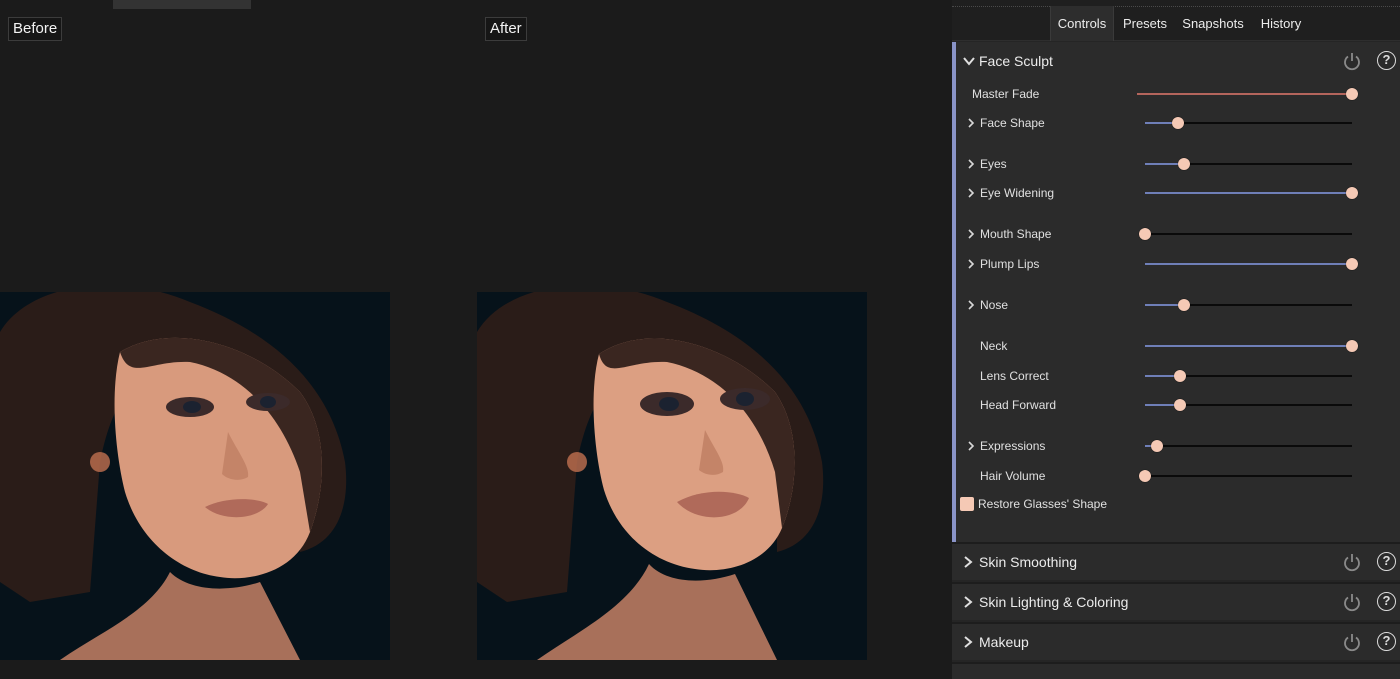 The height and width of the screenshot is (679, 1400). I want to click on control-label: Head Forward, so click(1018, 405).